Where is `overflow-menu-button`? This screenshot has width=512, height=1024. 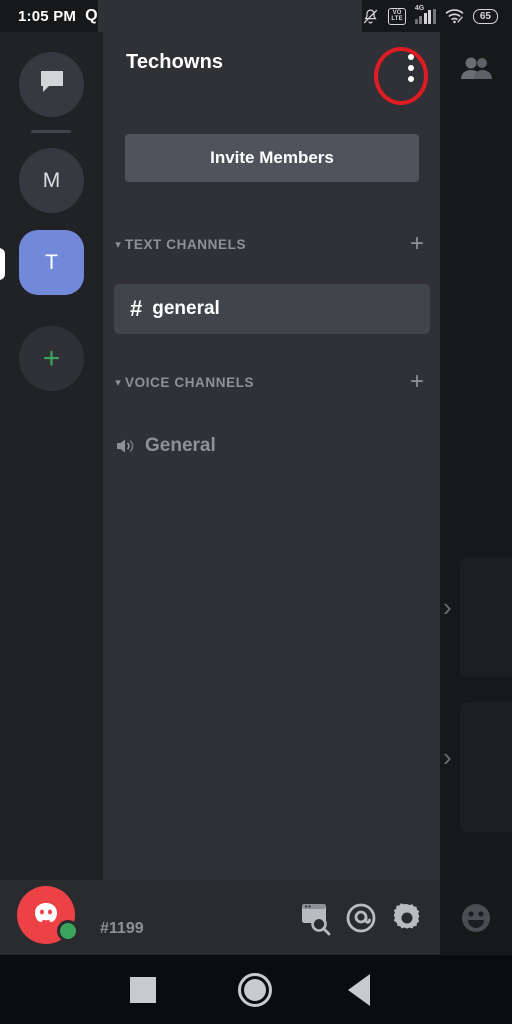
overflow-menu-button is located at coordinates (411, 68).